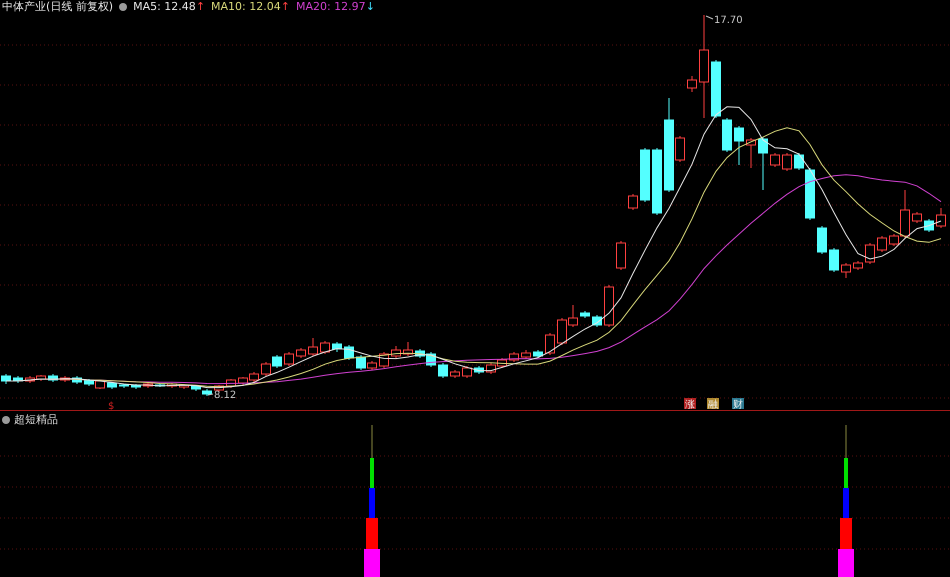  Describe the element at coordinates (713, 404) in the screenshot. I see `event-tag: 融` at that location.